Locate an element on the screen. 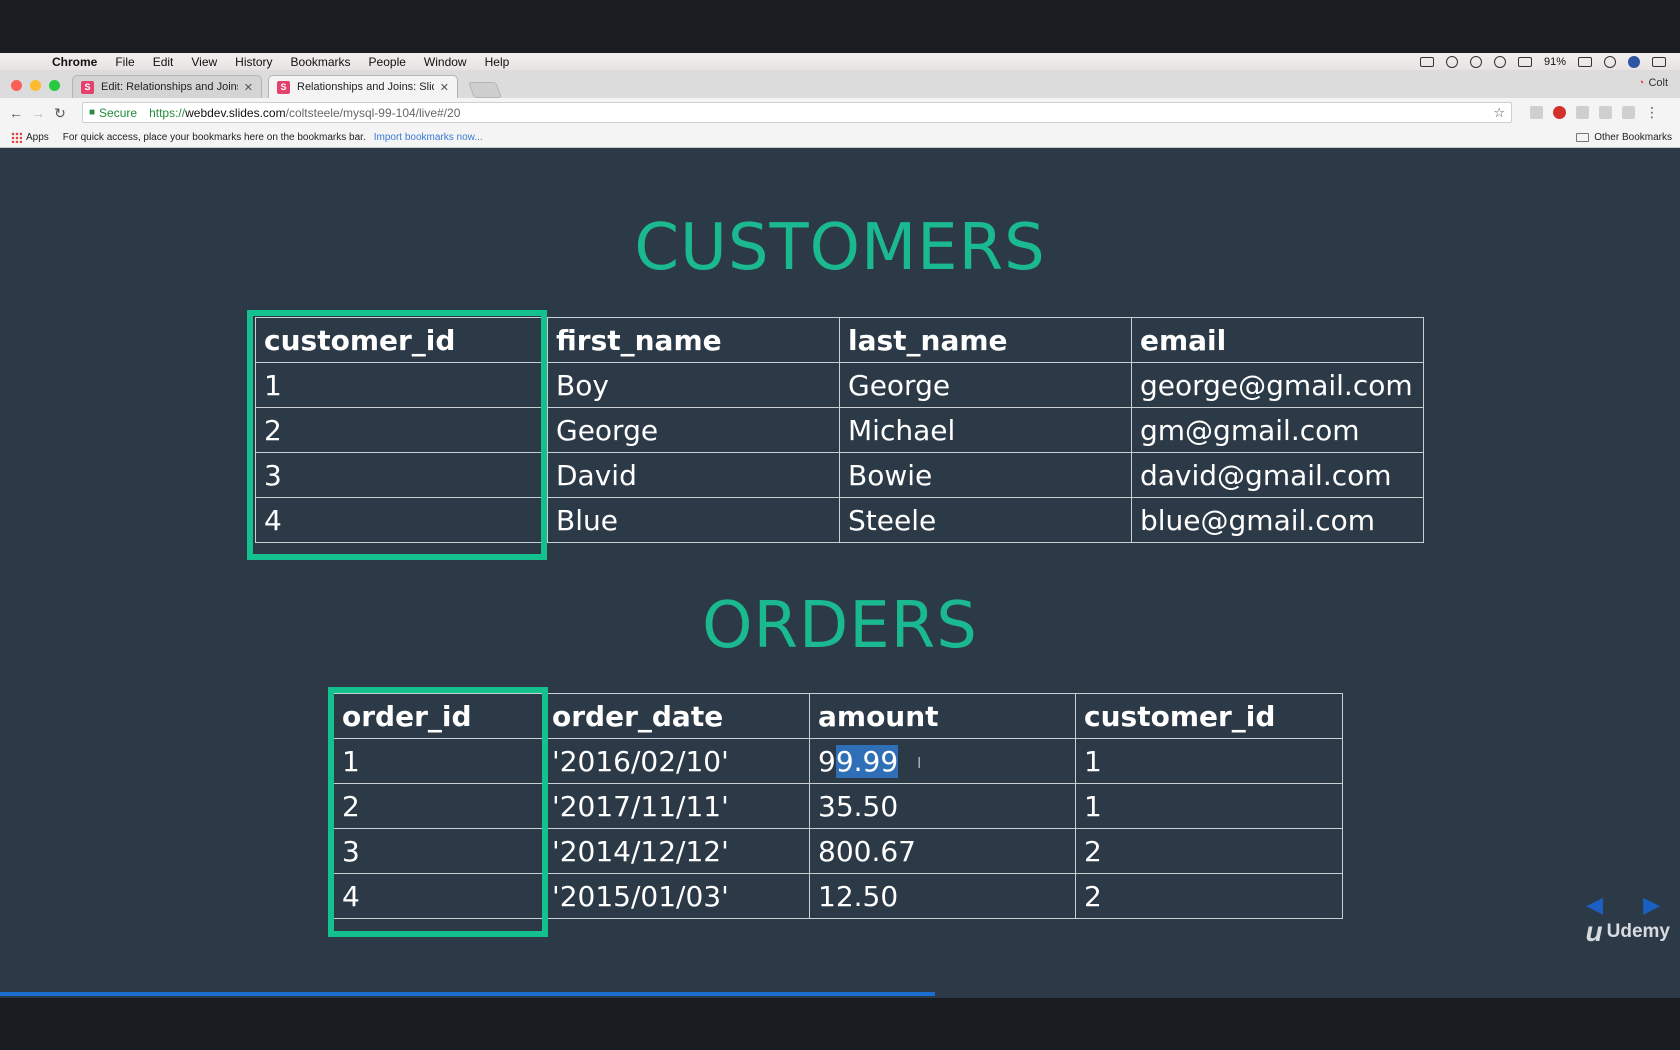 The image size is (1680, 1050). text-cursor-icon: I is located at coordinates (919, 763).